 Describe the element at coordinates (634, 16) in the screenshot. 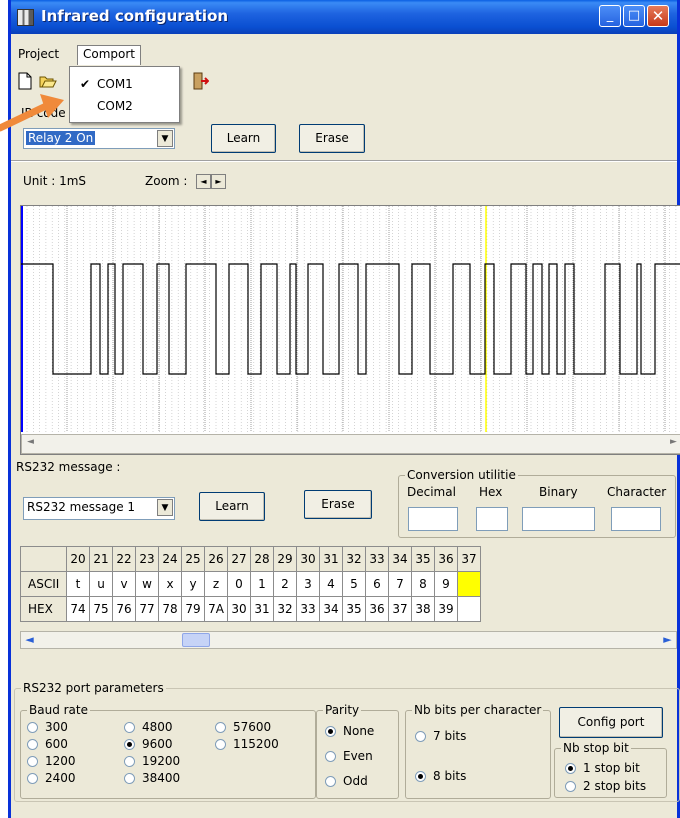

I see `maximize-button: □` at that location.